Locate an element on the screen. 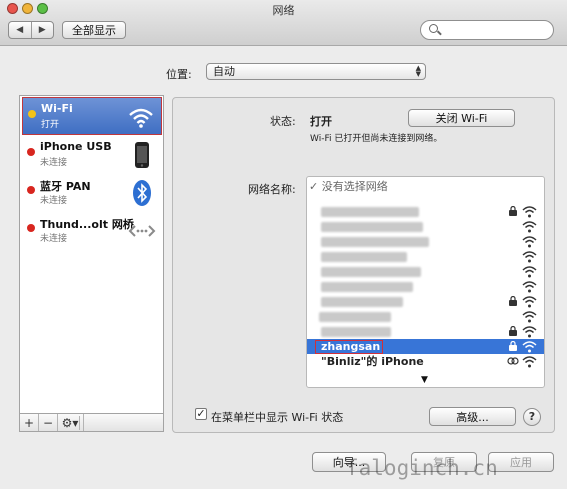 The height and width of the screenshot is (489, 567). status-label: 状态: is located at coordinates (283, 121).